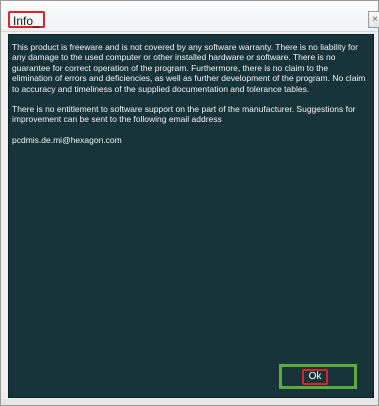 Image resolution: width=379 pixels, height=406 pixels. Describe the element at coordinates (190, 16) in the screenshot. I see `title-bar: Info_ ×` at that location.